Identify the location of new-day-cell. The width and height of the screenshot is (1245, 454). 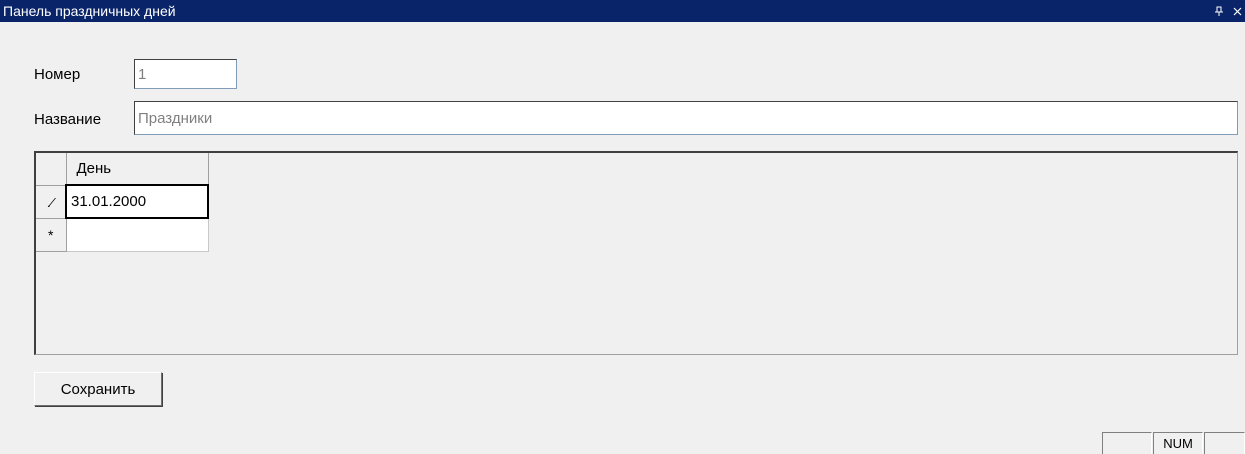
(137, 235).